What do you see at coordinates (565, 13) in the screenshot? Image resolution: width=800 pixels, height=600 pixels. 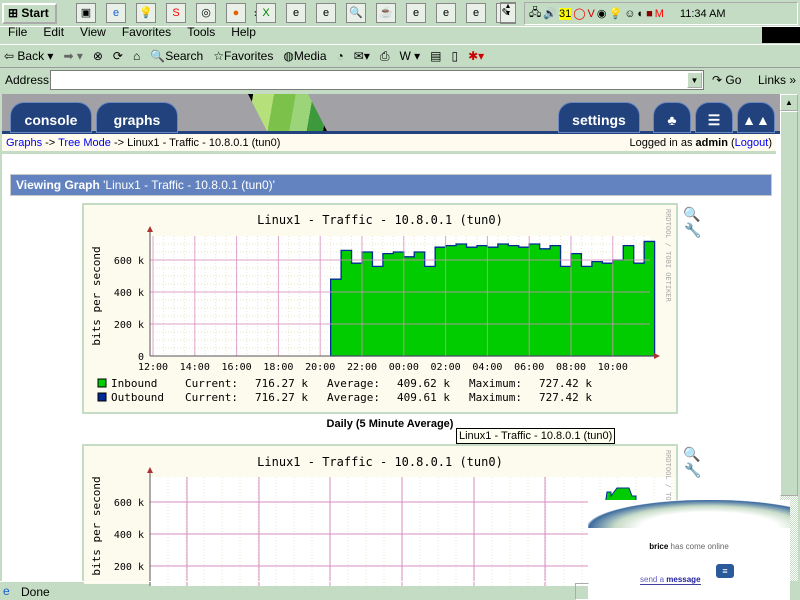 I see `calendar-icon: 31` at bounding box center [565, 13].